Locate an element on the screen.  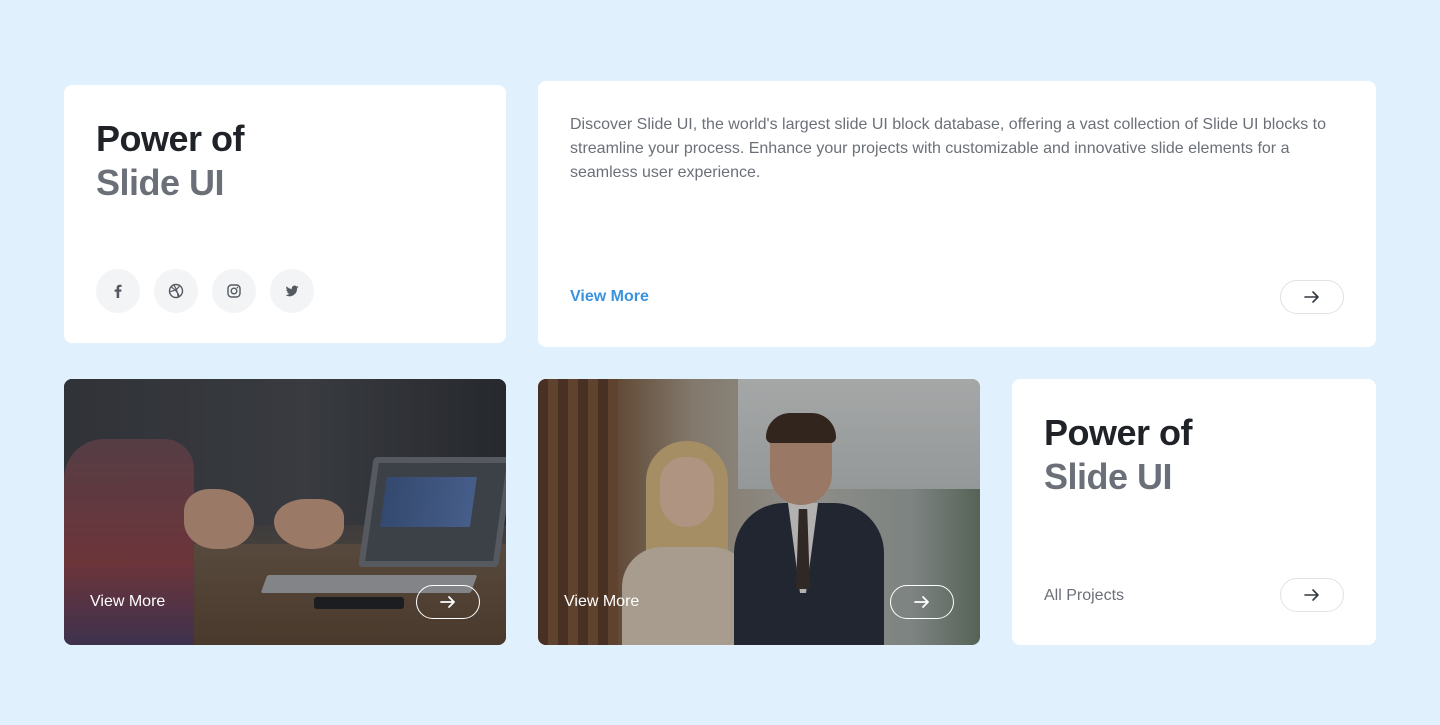
dribbble-icon is located at coordinates (176, 291).